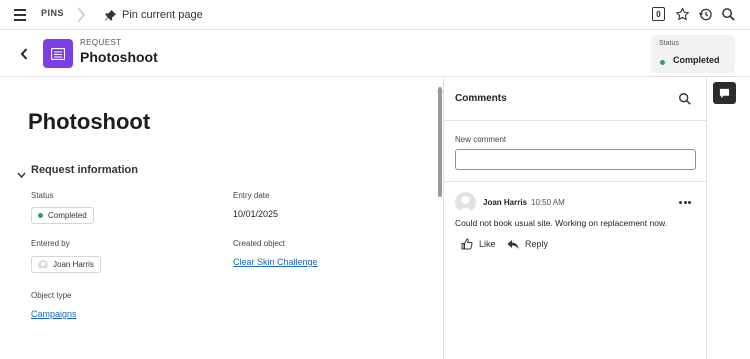  I want to click on status-panel: Status Completed, so click(693, 54).